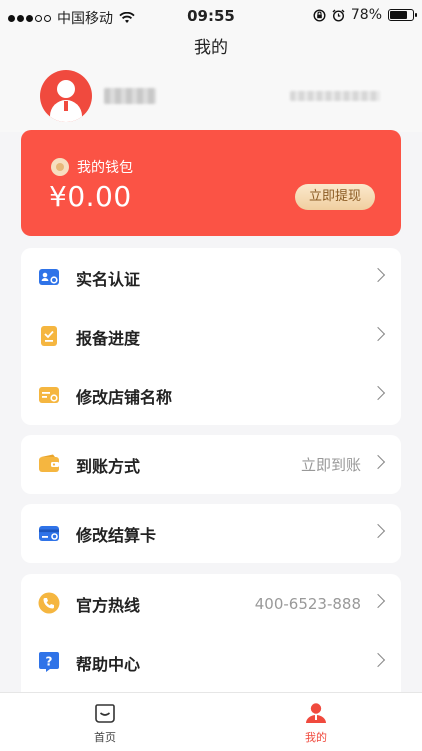 Image resolution: width=422 pixels, height=751 pixels. I want to click on menu-item-edit-store-name: 修改店铺名称, so click(211, 395).